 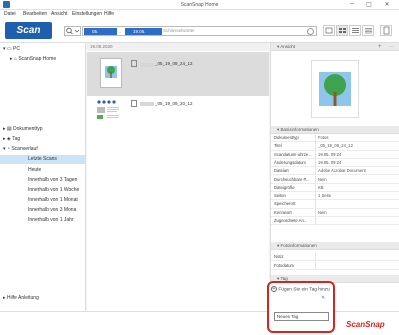 What do you see at coordinates (335, 171) in the screenshot?
I see `prop-dateiart: Dateiart Adobe Acrobat Document` at bounding box center [335, 171].